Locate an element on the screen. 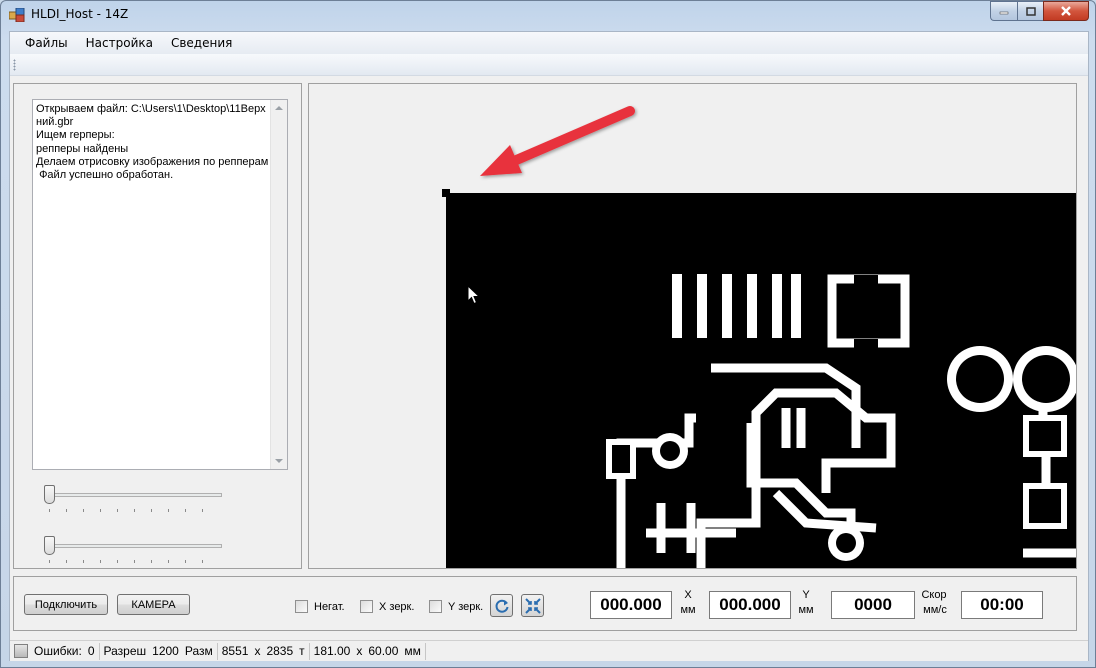  minimize-button is located at coordinates (1003, 11).